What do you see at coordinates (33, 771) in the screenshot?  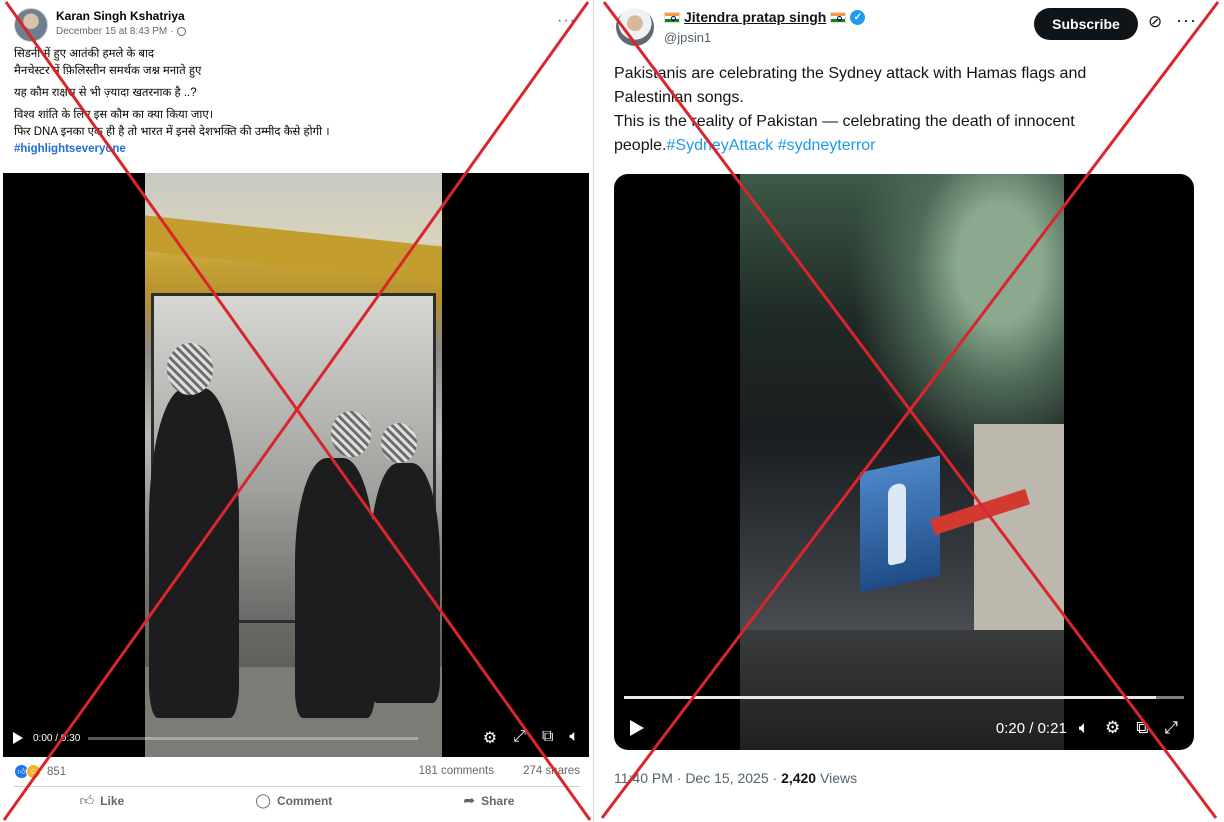 I see `haha-reaction-icon: ☺` at bounding box center [33, 771].